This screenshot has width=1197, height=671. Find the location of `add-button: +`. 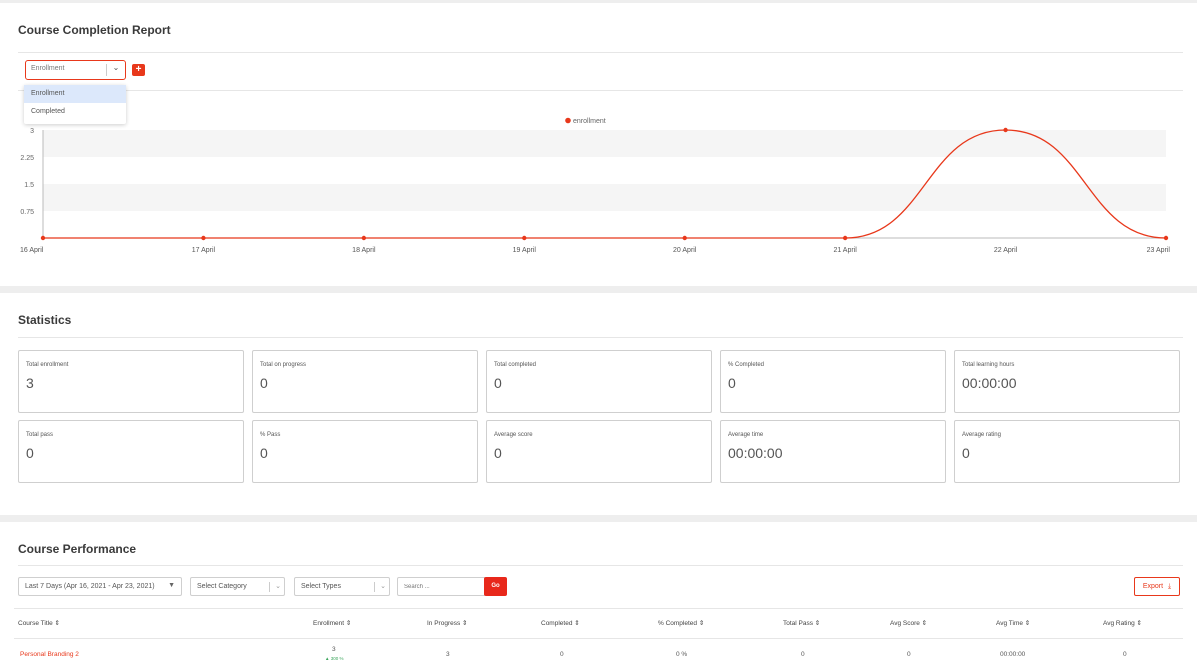

add-button: + is located at coordinates (138, 70).